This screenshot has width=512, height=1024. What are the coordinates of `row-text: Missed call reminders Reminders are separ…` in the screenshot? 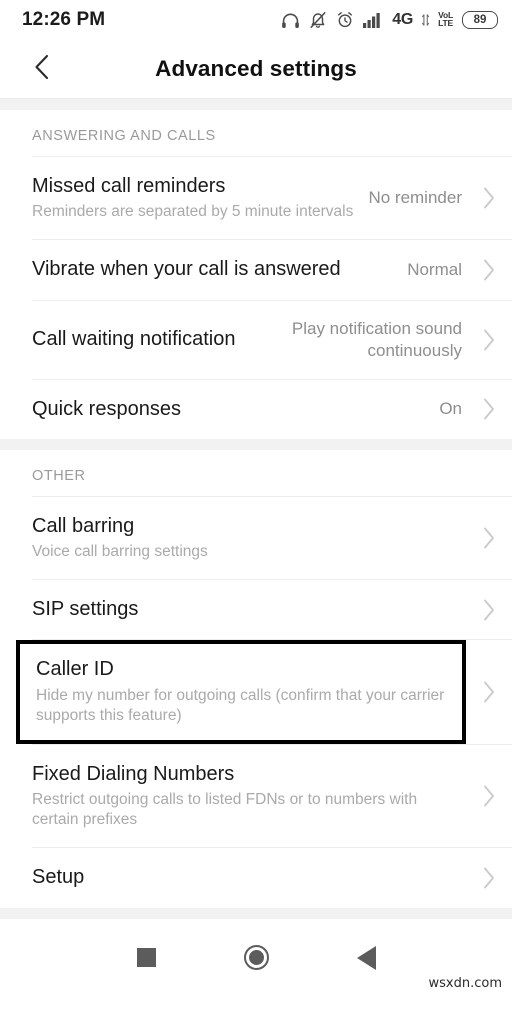 It's located at (200, 198).